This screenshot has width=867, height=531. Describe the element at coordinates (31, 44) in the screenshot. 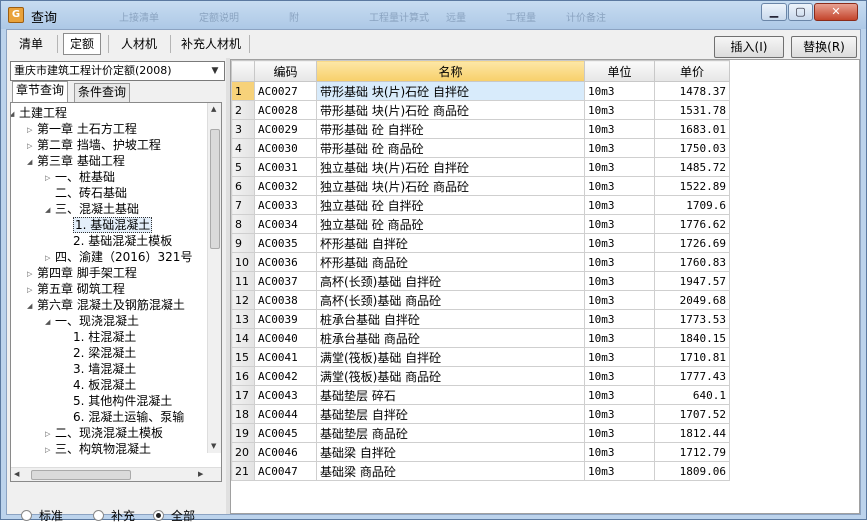

I see `tab-bill: 清单` at that location.